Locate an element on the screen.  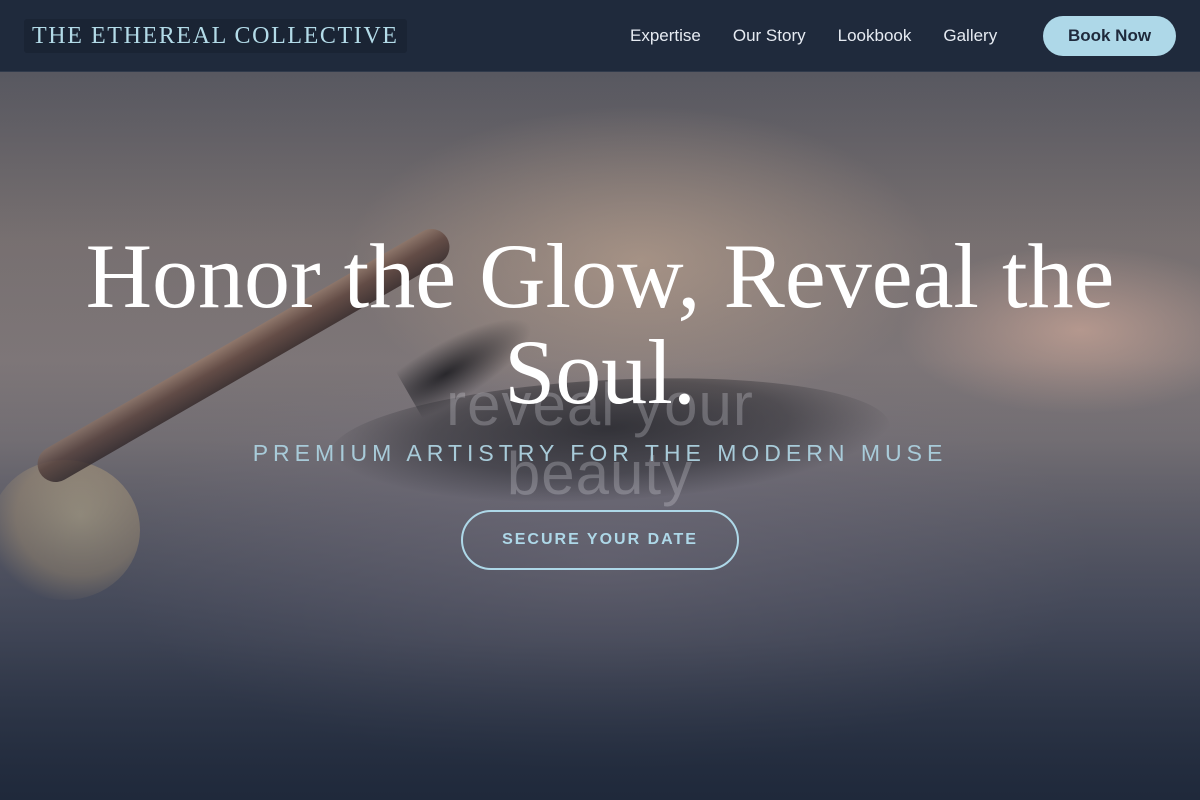
secure-your-date-button: SECURE YOUR DATE is located at coordinates (600, 540).